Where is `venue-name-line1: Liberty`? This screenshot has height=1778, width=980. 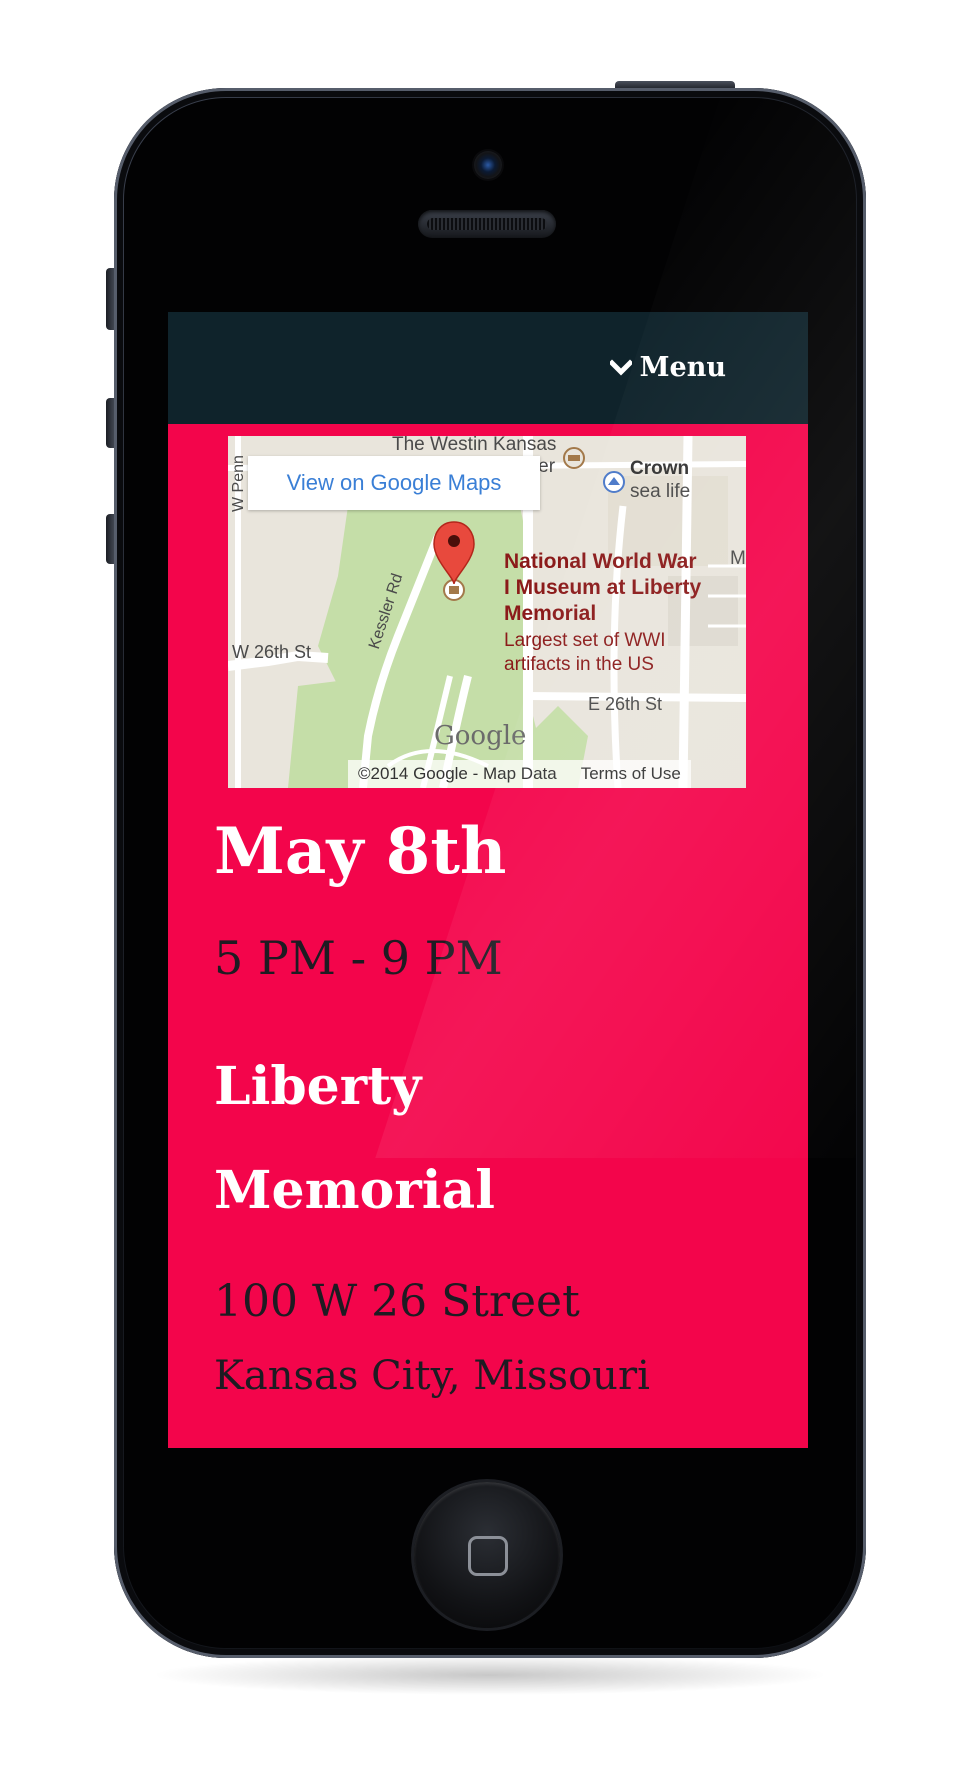
venue-name-line1: Liberty is located at coordinates (318, 1086).